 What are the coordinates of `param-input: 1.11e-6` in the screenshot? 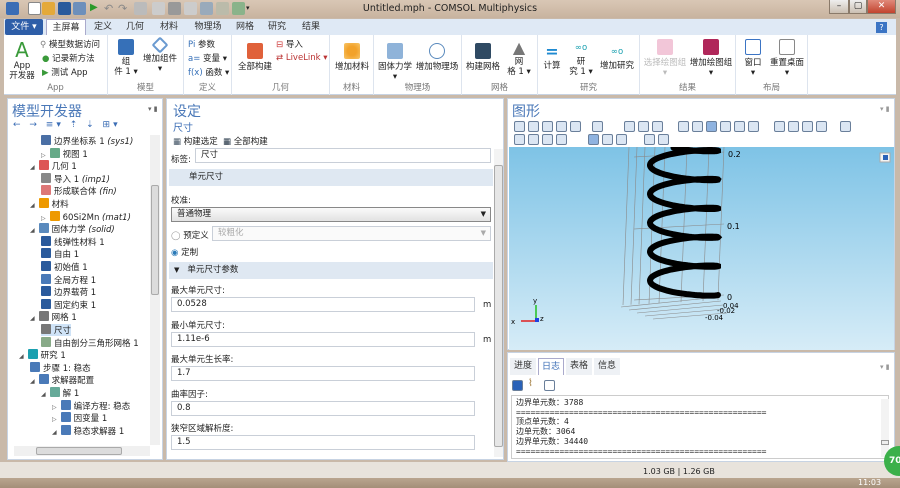 It's located at (323, 339).